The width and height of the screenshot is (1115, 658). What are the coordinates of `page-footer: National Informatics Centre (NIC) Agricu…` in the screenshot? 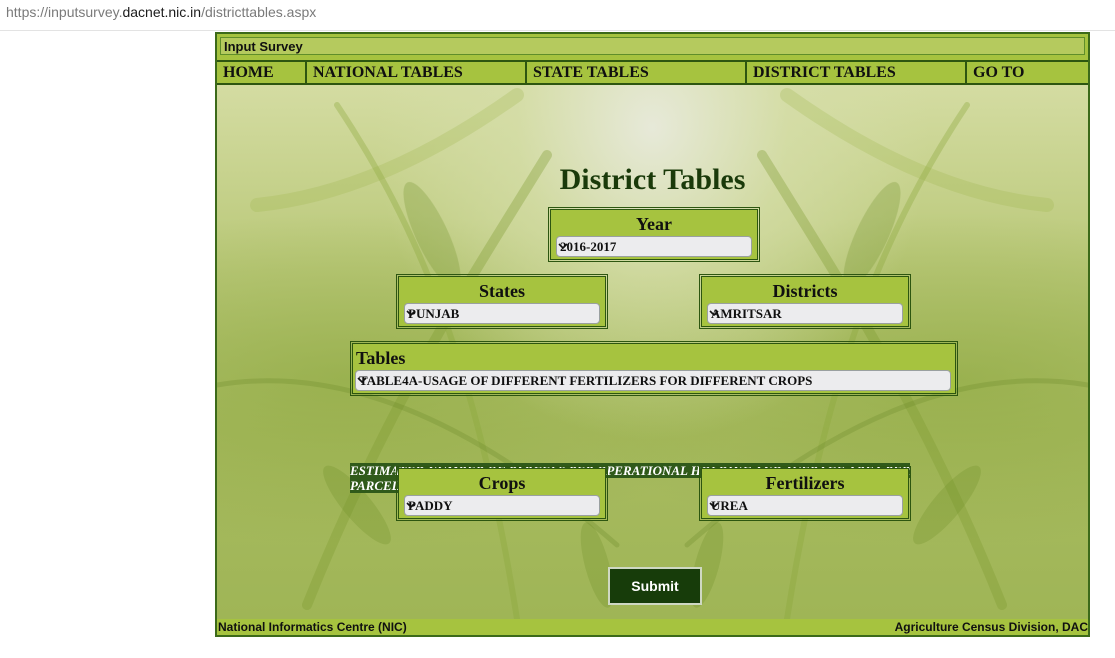 It's located at (652, 627).